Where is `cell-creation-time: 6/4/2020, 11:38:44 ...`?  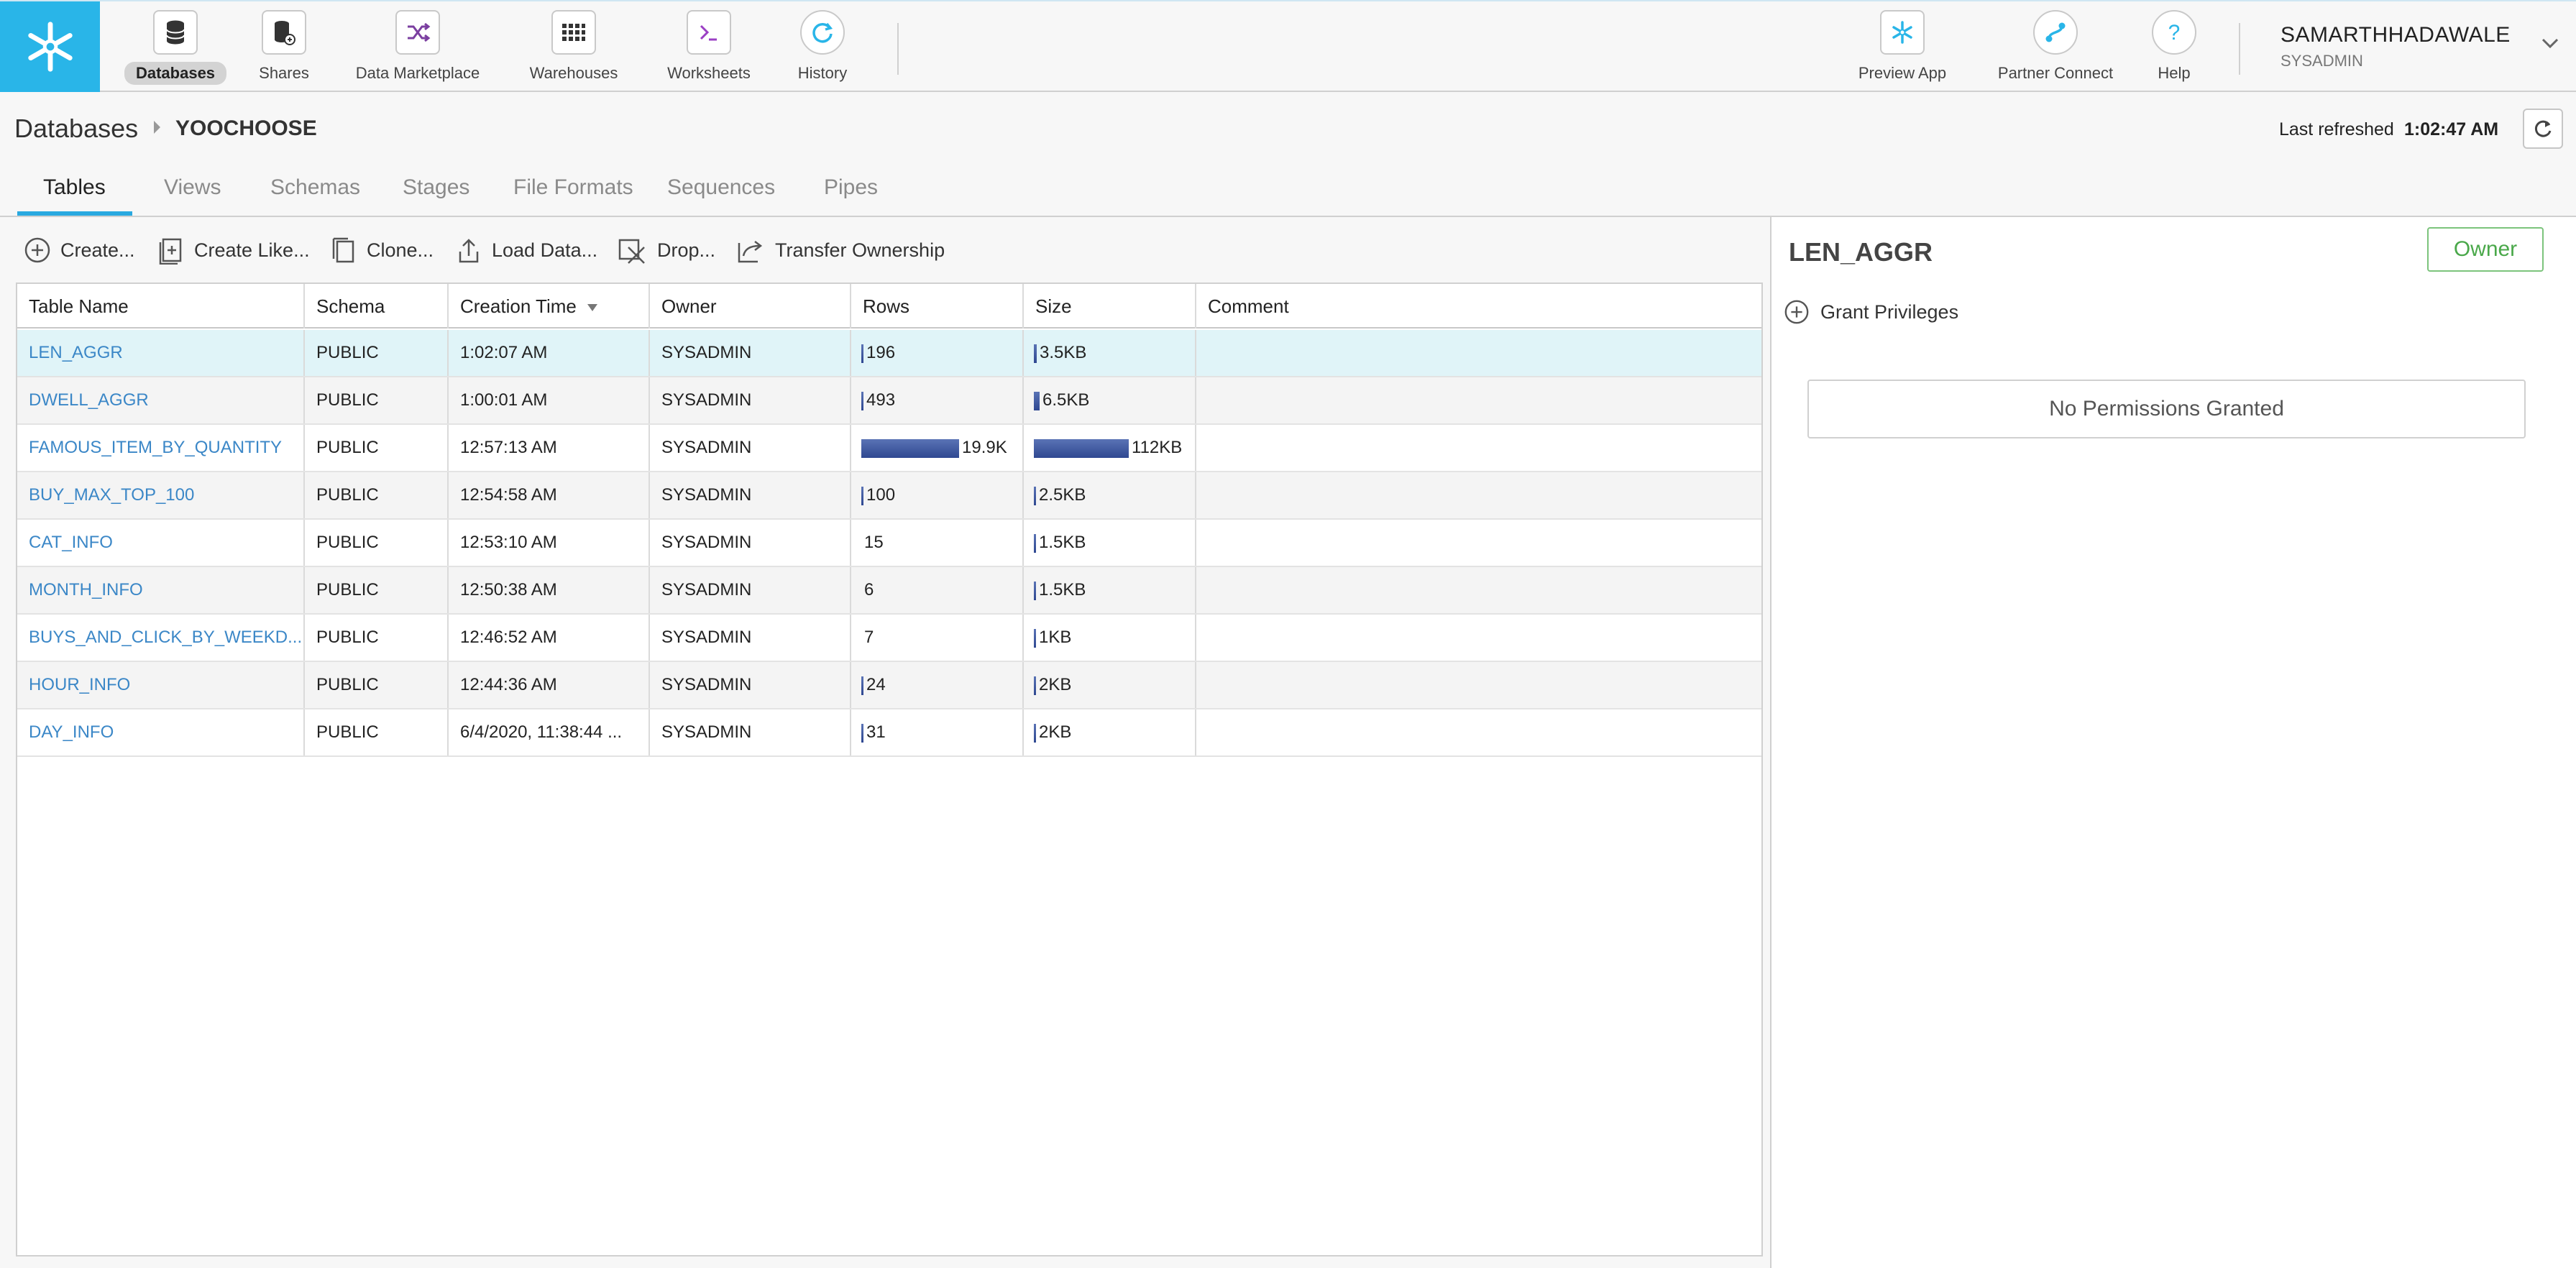 cell-creation-time: 6/4/2020, 11:38:44 ... is located at coordinates (549, 732).